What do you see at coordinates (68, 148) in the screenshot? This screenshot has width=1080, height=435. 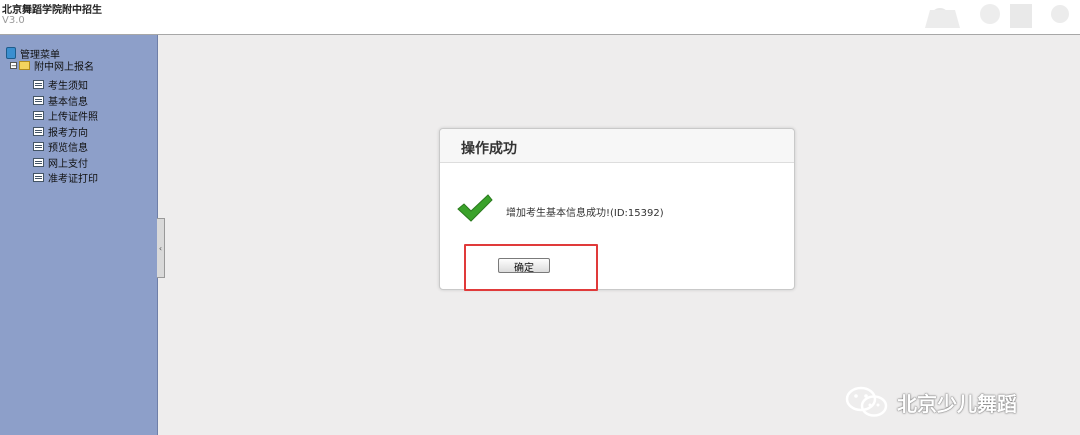 I see `sidebar-item-label: 预览信息` at bounding box center [68, 148].